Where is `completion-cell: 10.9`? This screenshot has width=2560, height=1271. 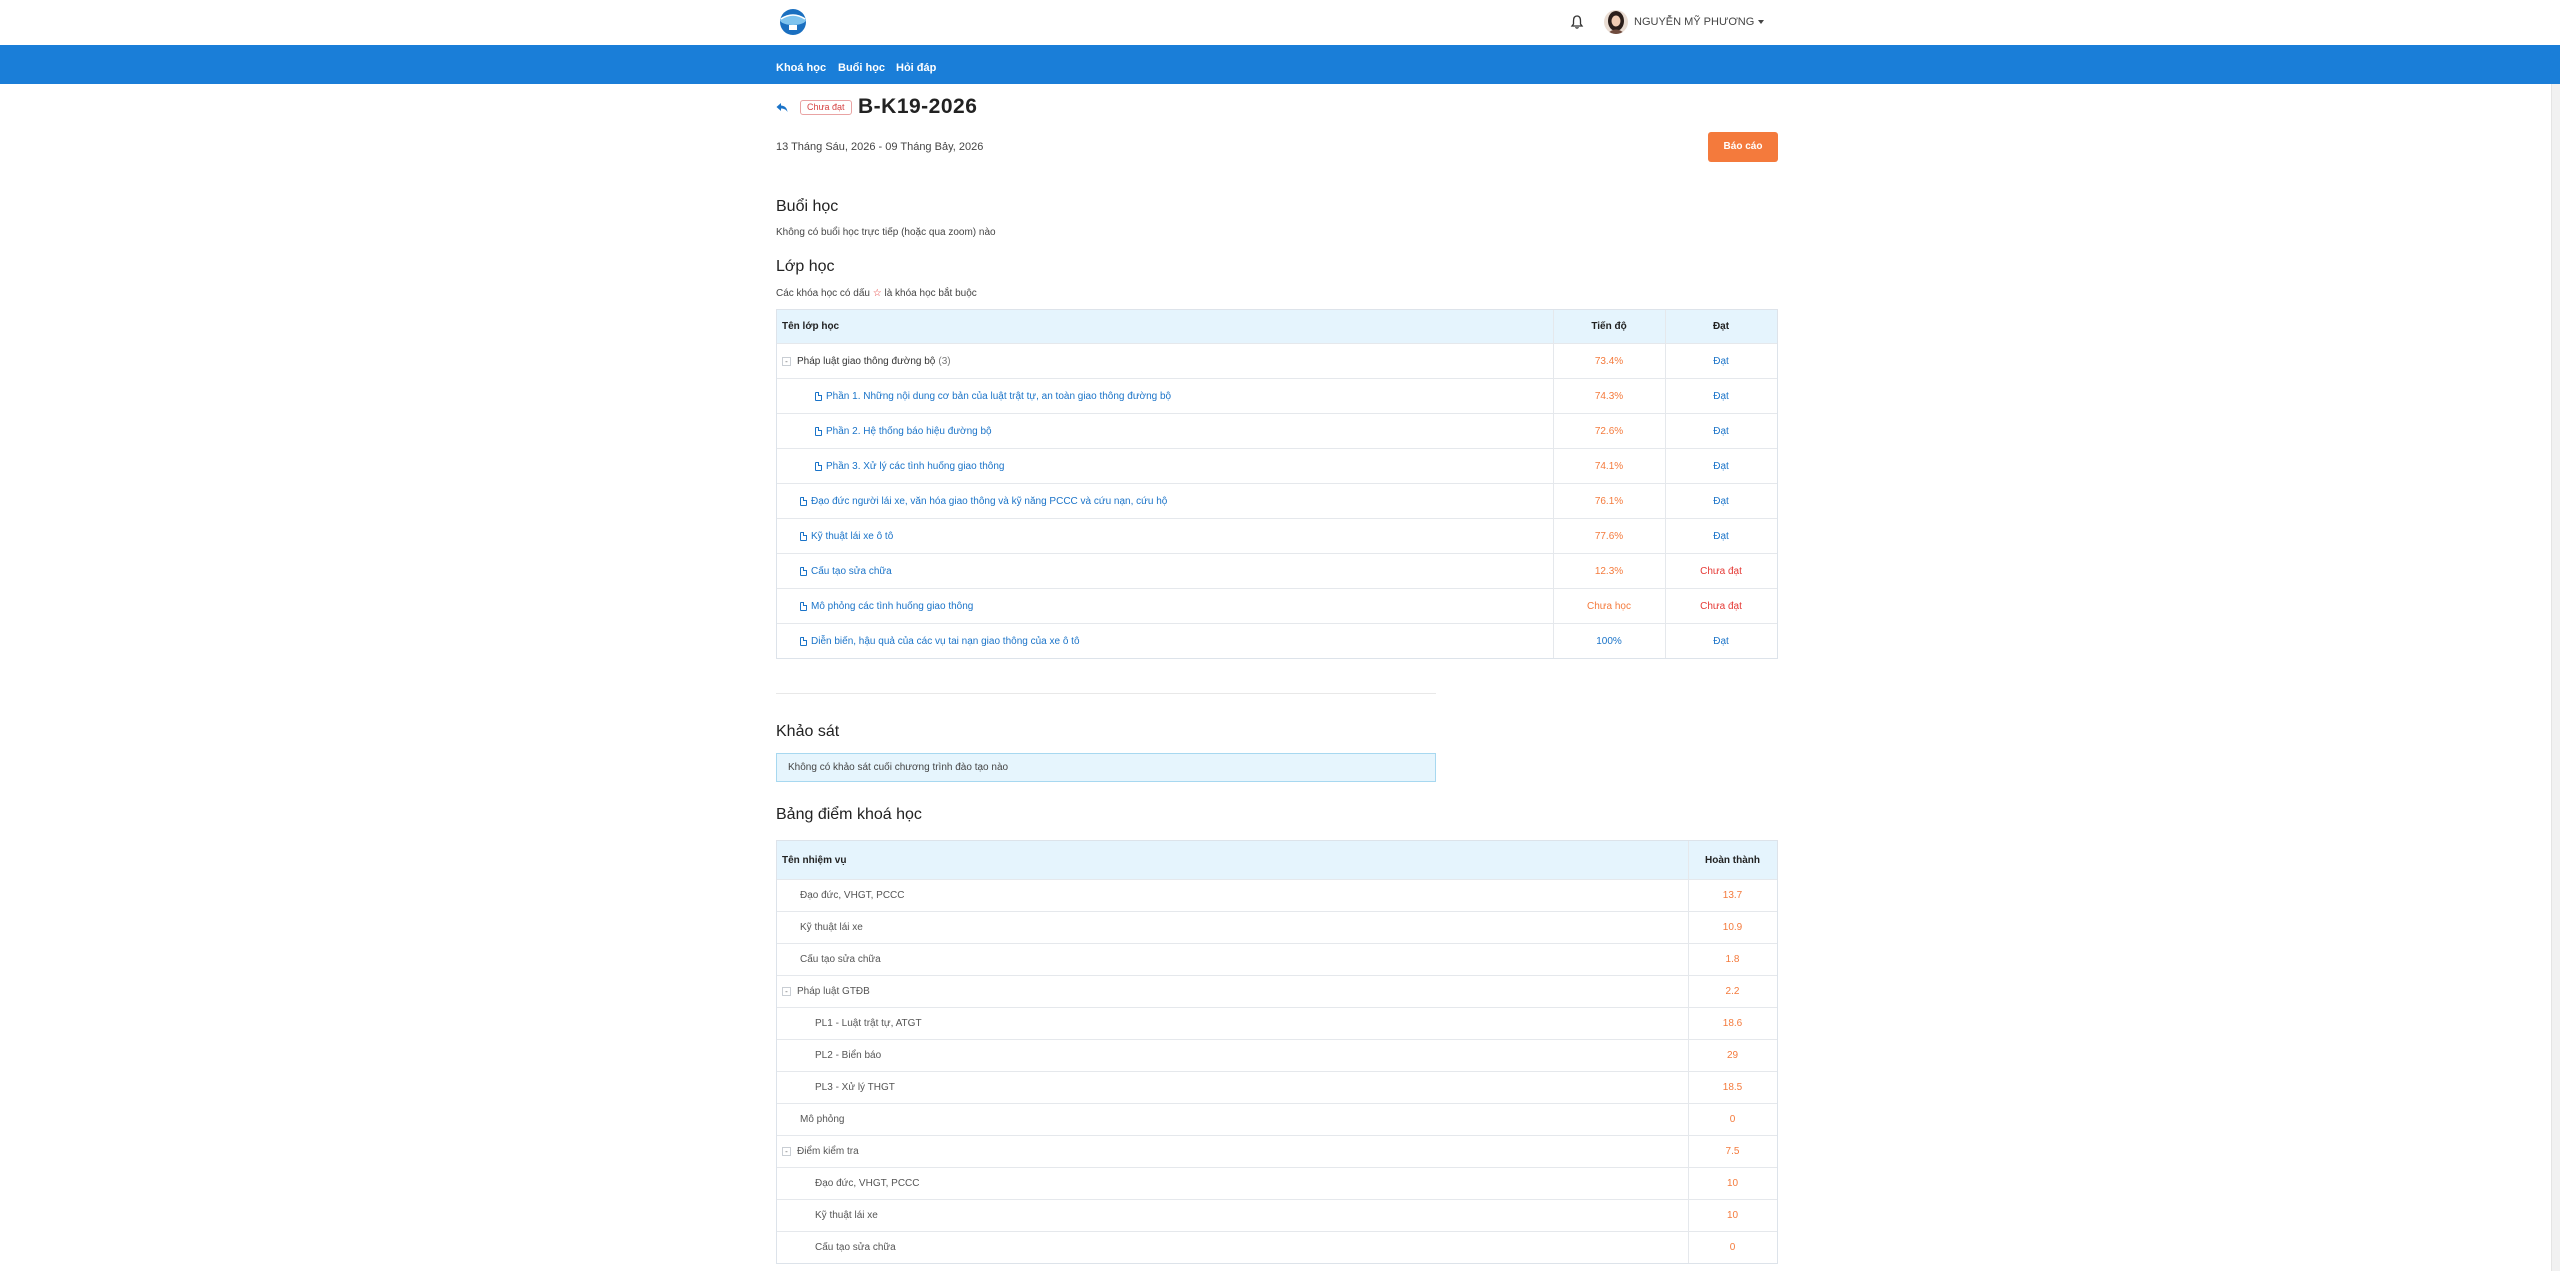
completion-cell: 10.9 is located at coordinates (1732, 927).